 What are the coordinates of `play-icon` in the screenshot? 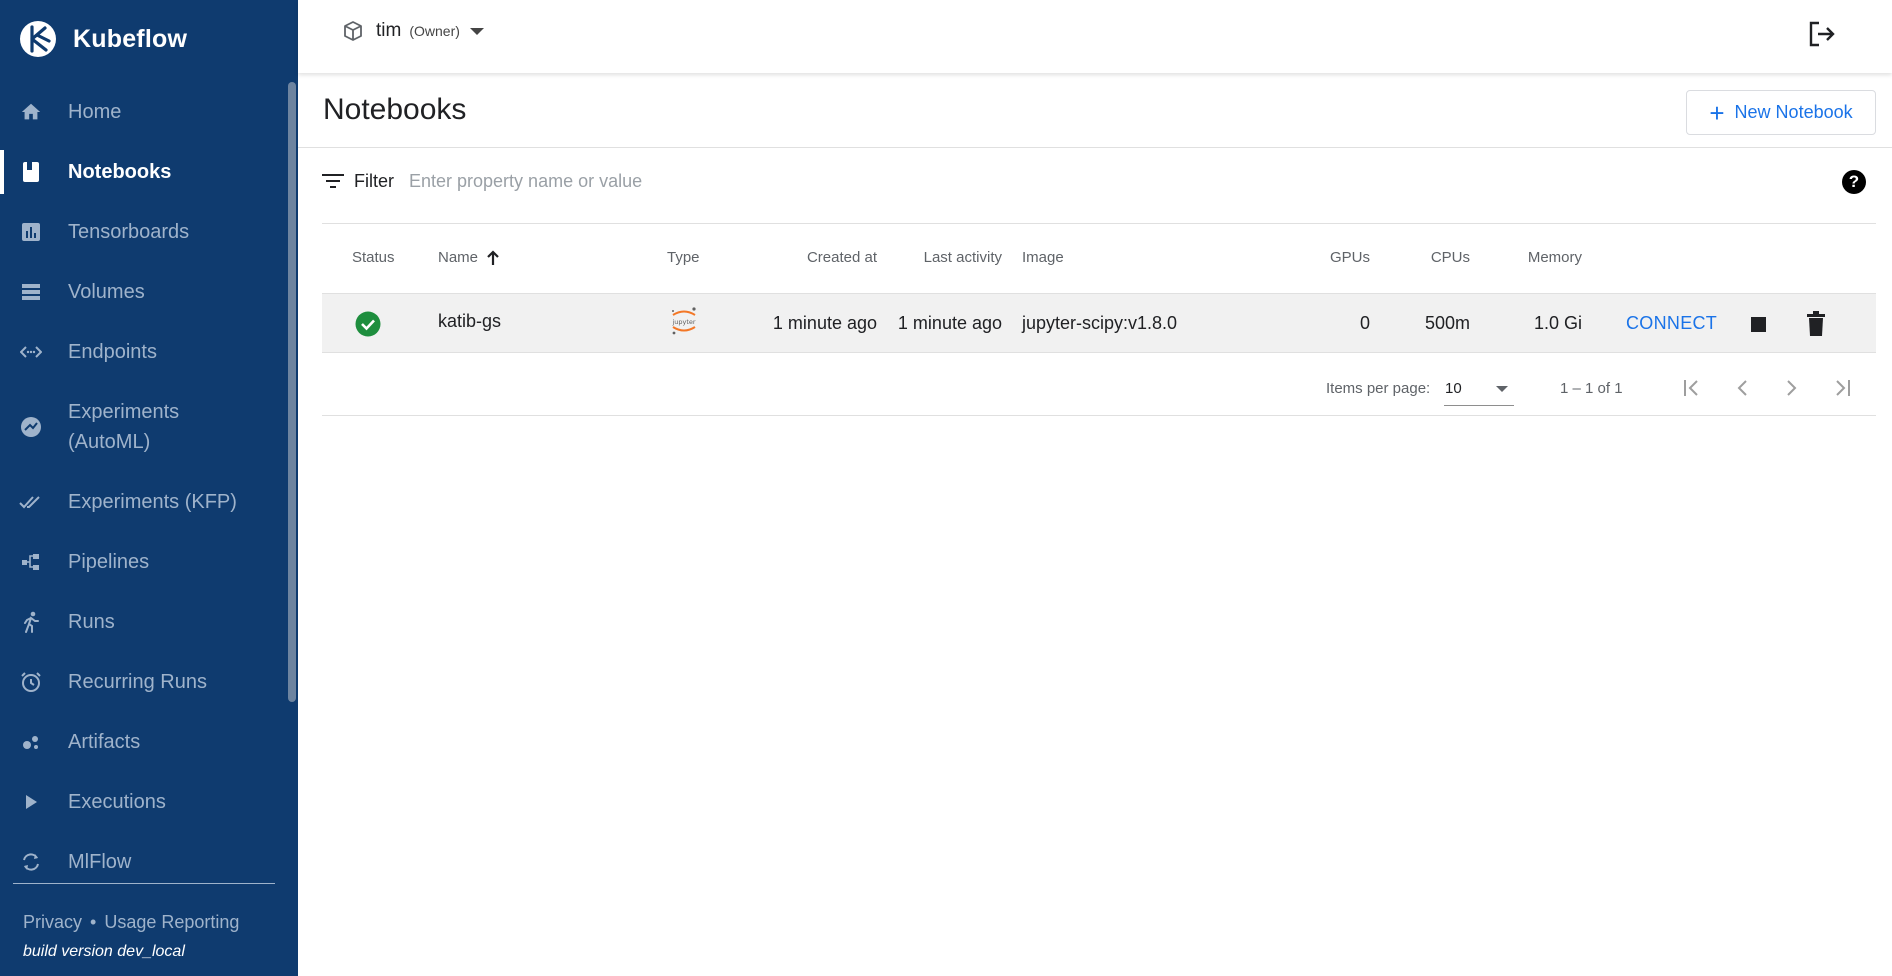 It's located at (31, 802).